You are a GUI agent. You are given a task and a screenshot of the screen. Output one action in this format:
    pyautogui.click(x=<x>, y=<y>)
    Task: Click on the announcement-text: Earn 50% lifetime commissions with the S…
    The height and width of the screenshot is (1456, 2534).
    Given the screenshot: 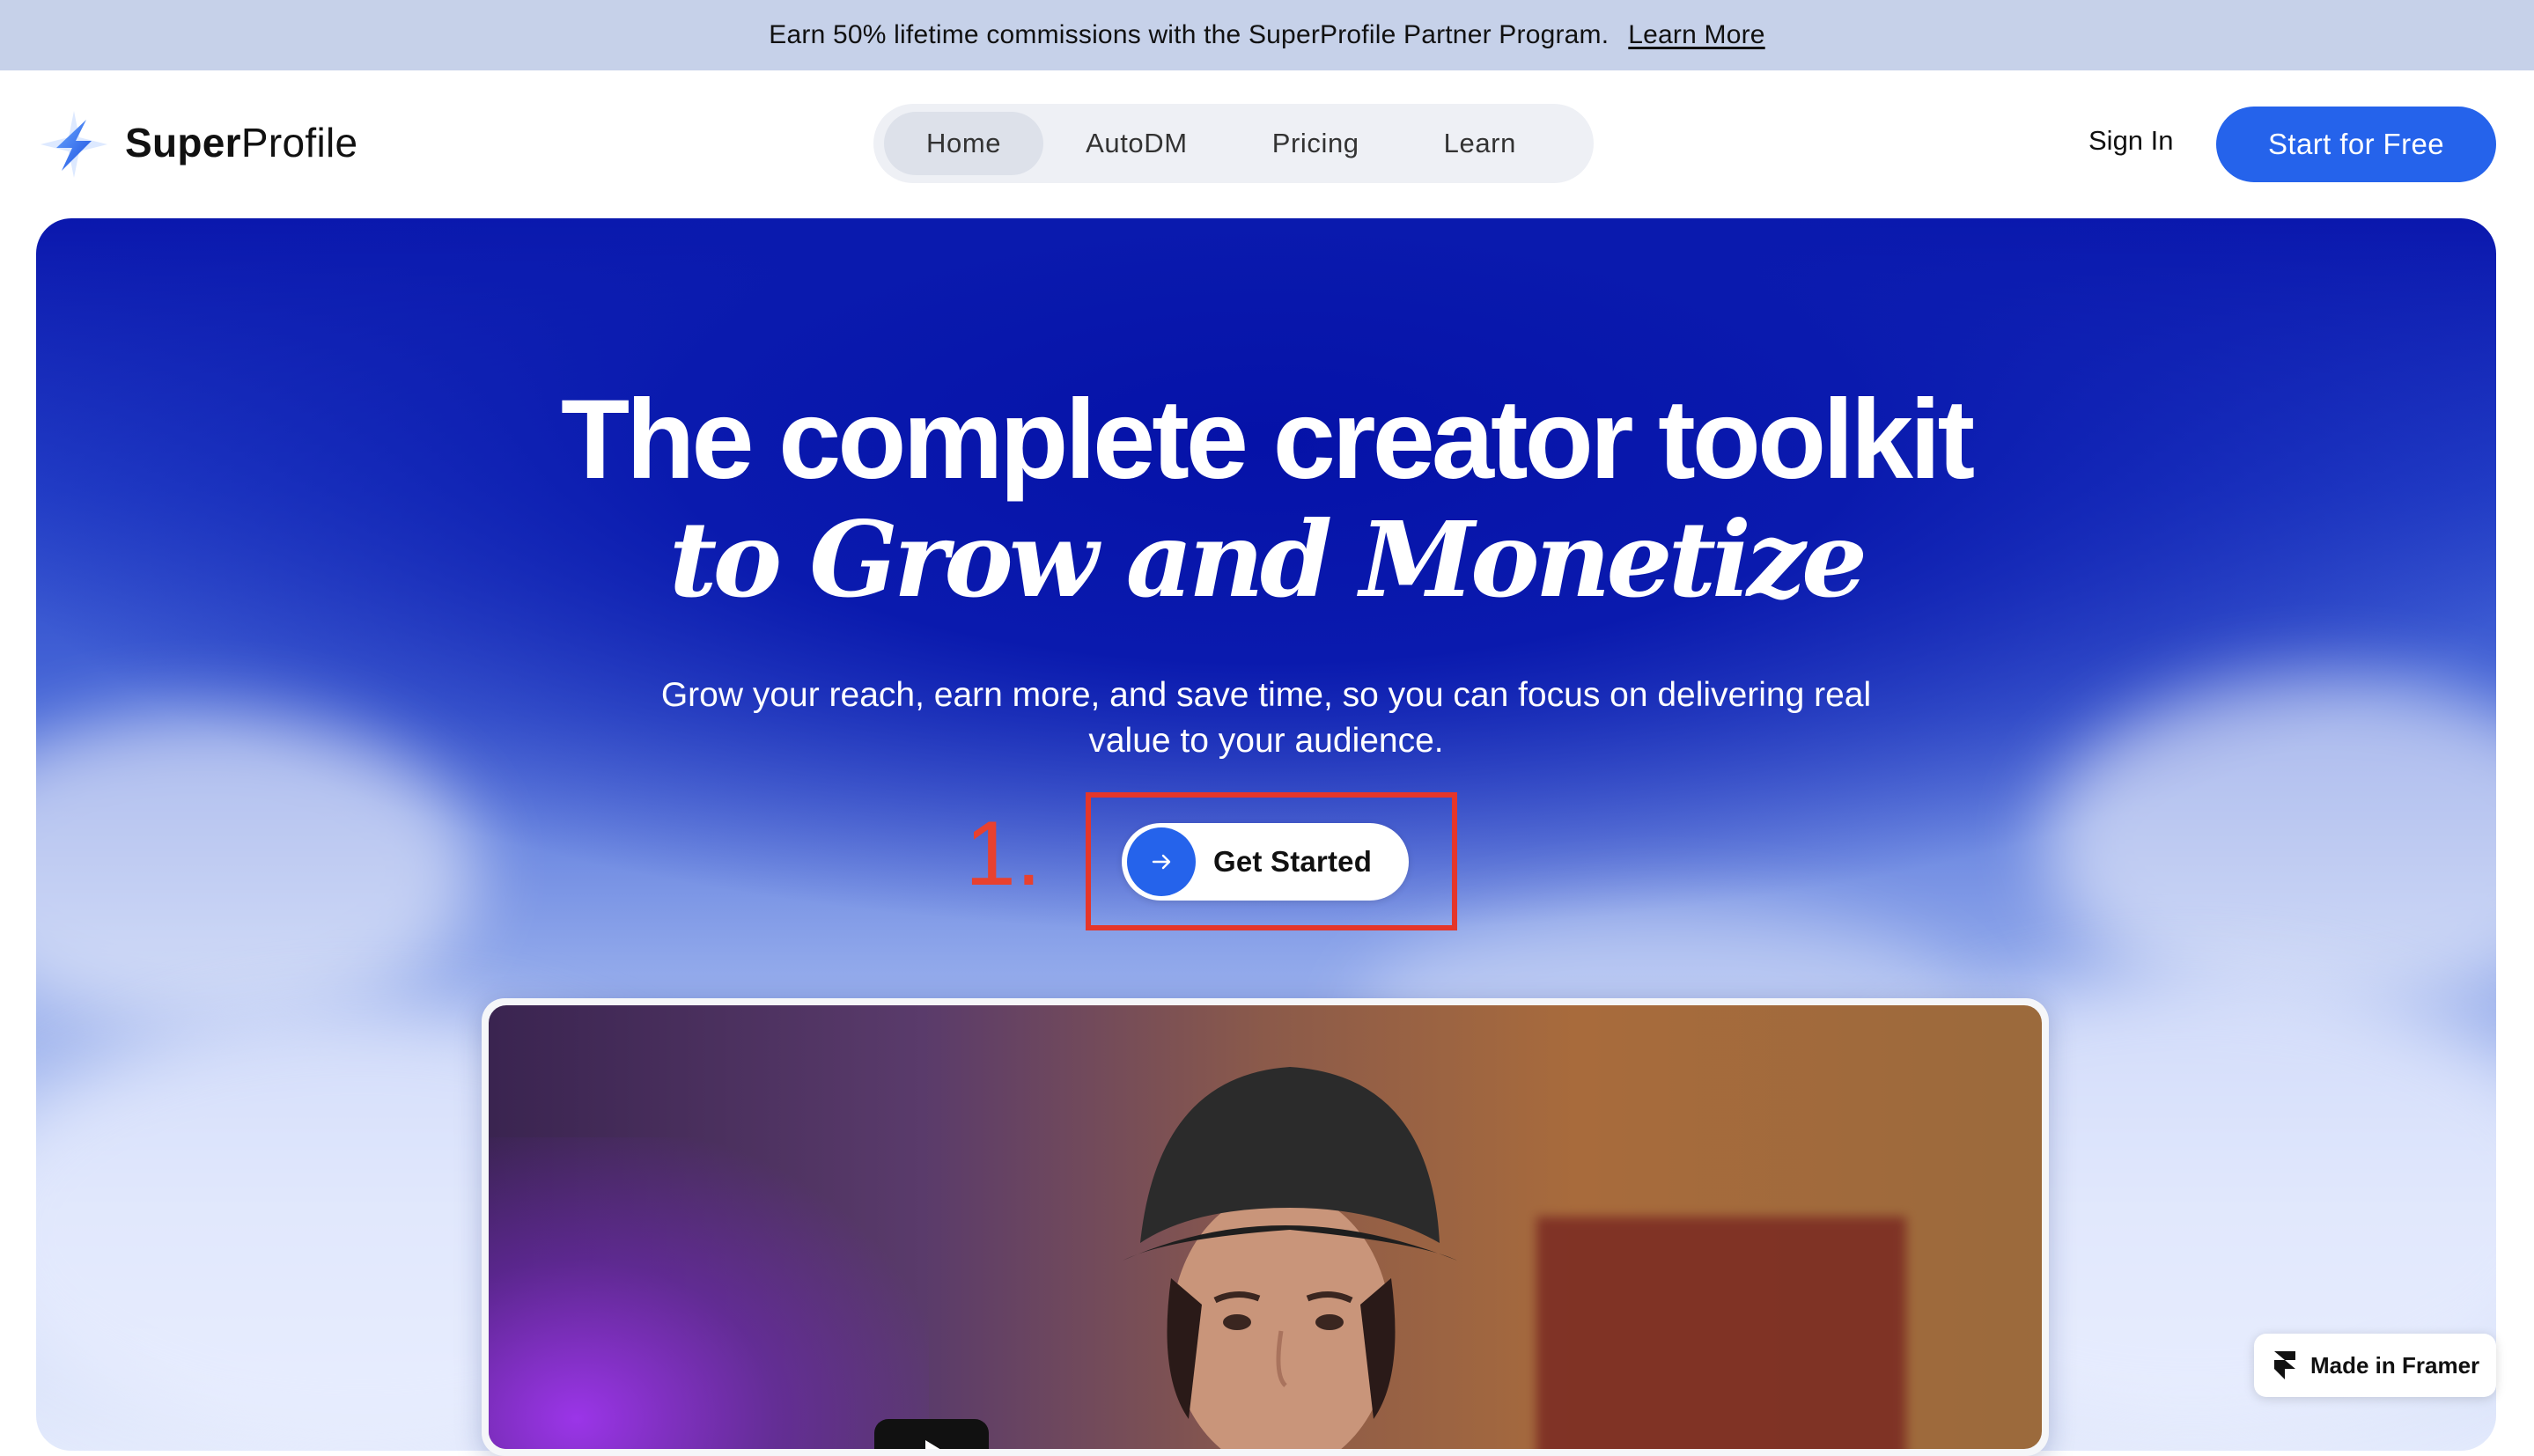 What is the action you would take?
    pyautogui.click(x=1189, y=34)
    